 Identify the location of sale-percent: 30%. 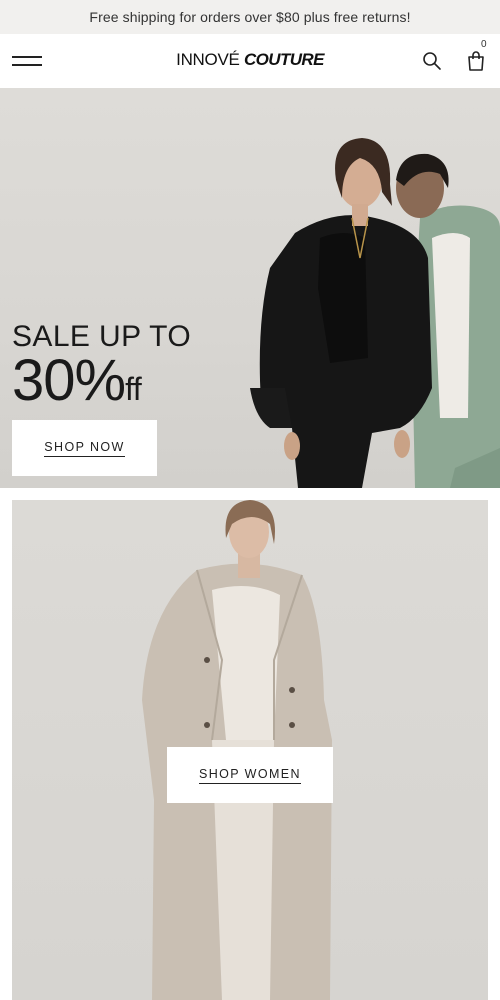
(69, 380).